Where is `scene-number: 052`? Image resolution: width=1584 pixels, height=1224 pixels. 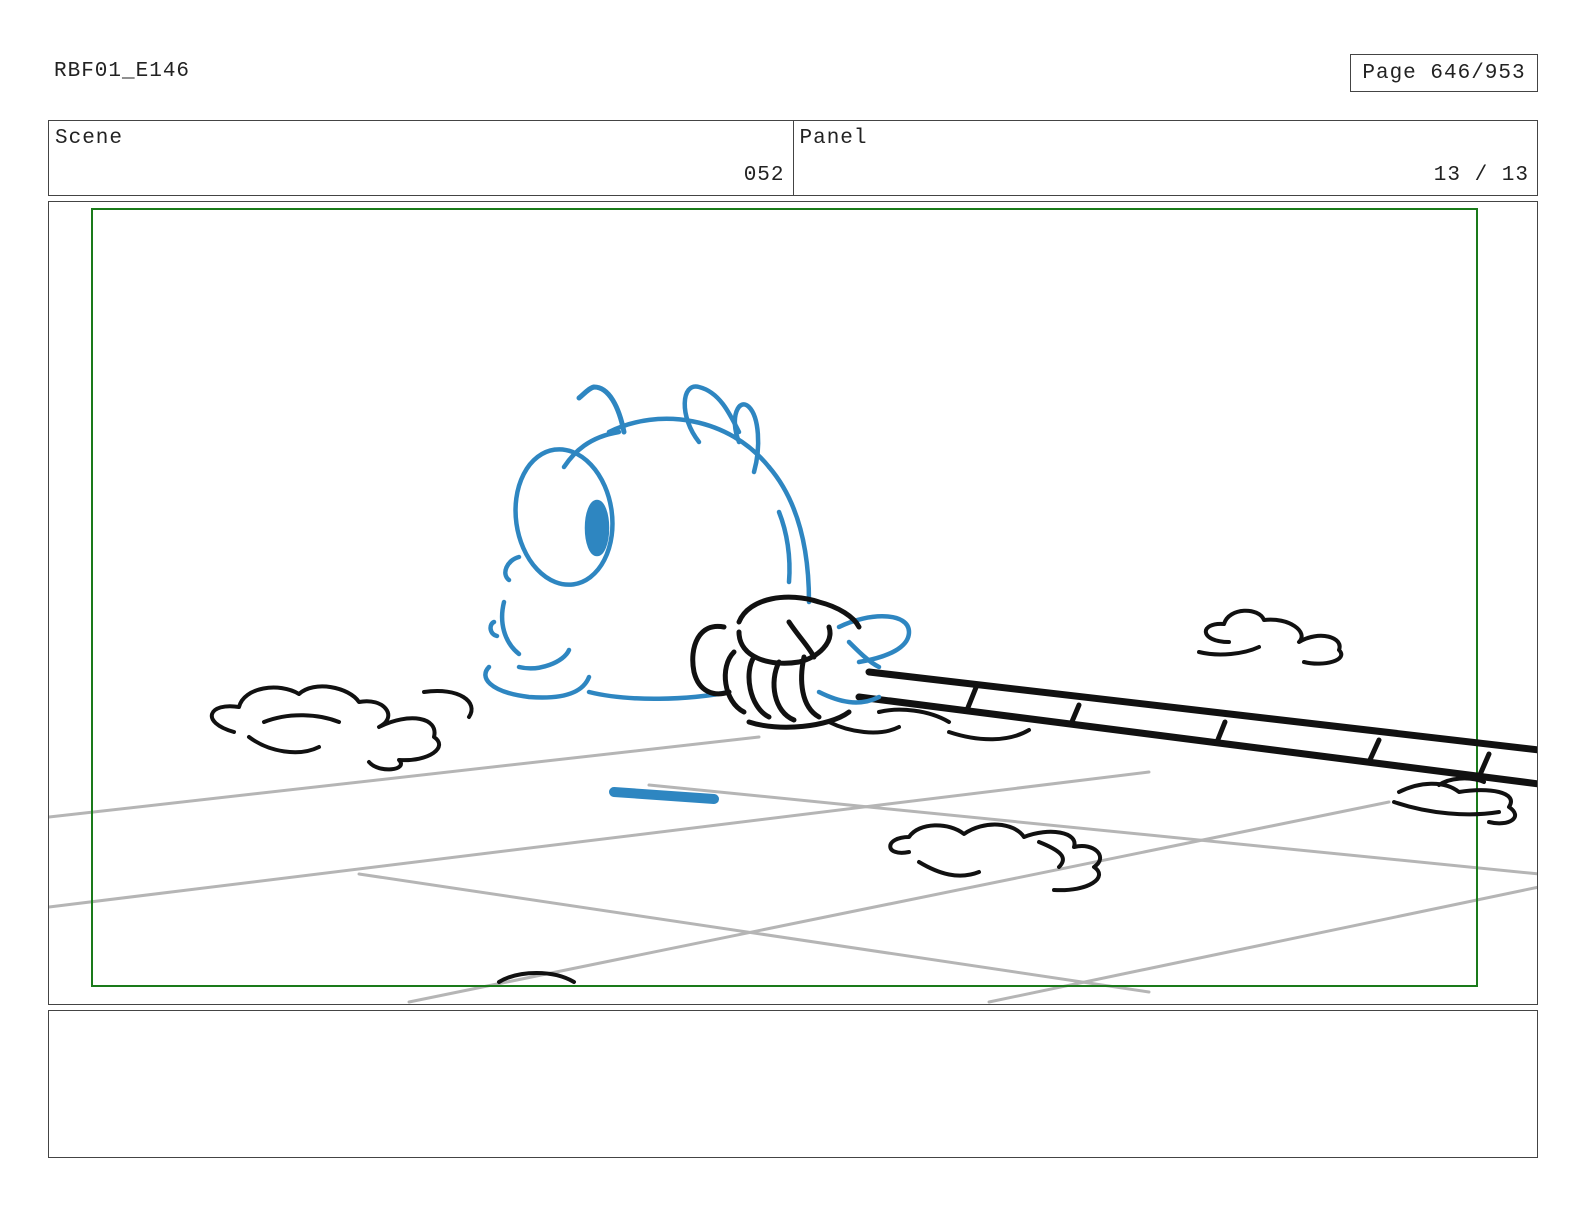
scene-number: 052 is located at coordinates (764, 175).